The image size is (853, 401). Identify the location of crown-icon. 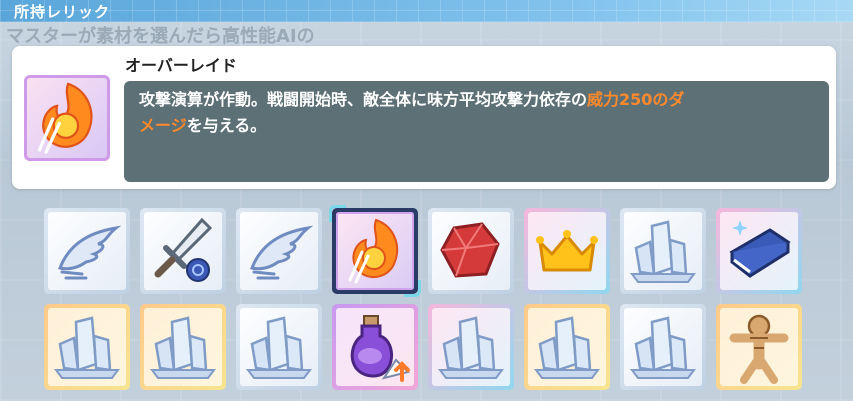
(567, 251).